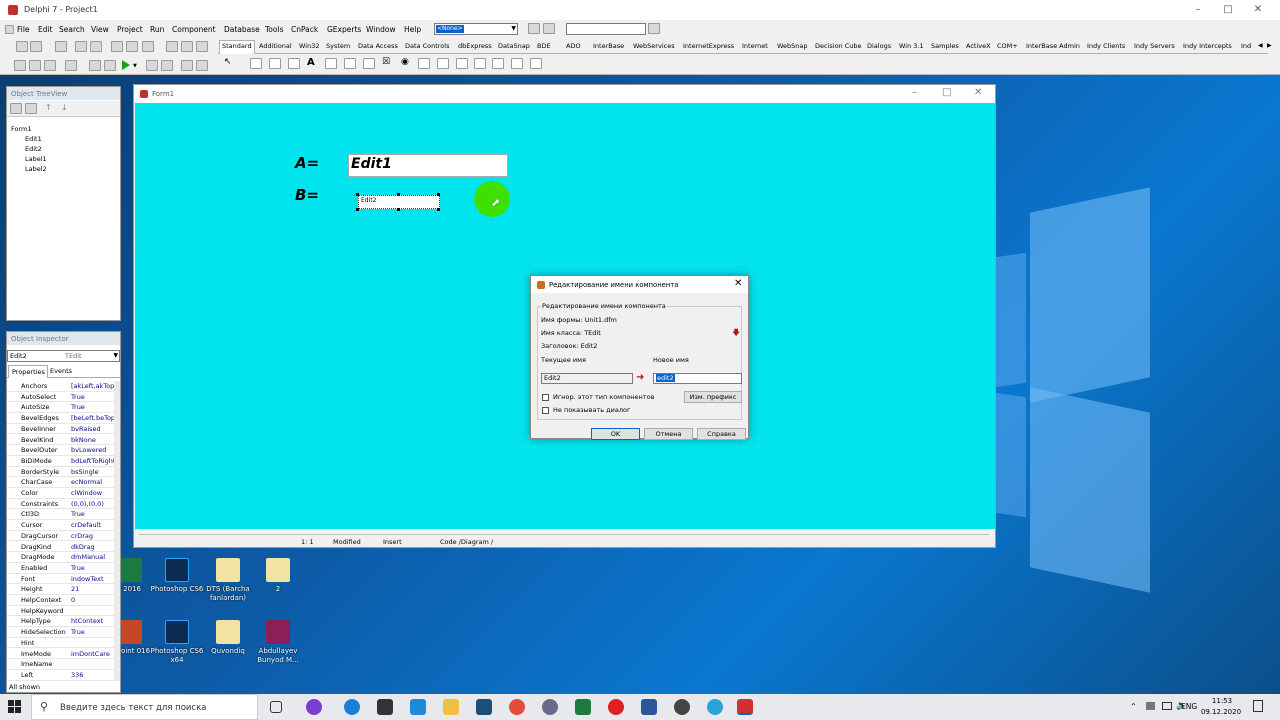  I want to click on tab-win31: Win 3.1, so click(911, 46).